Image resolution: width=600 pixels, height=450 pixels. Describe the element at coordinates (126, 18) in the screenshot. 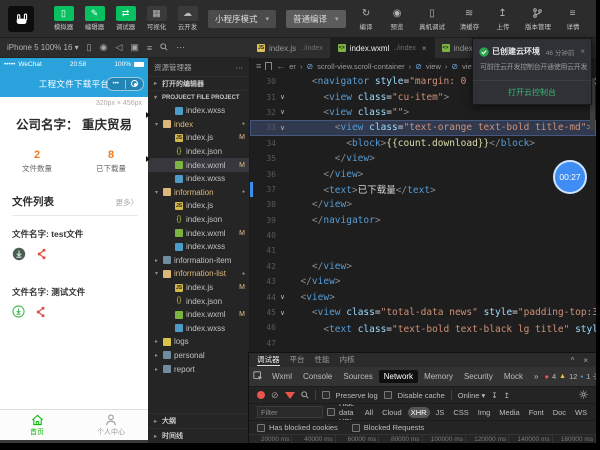

I see `debugger-button: ⇄ 调试器` at that location.